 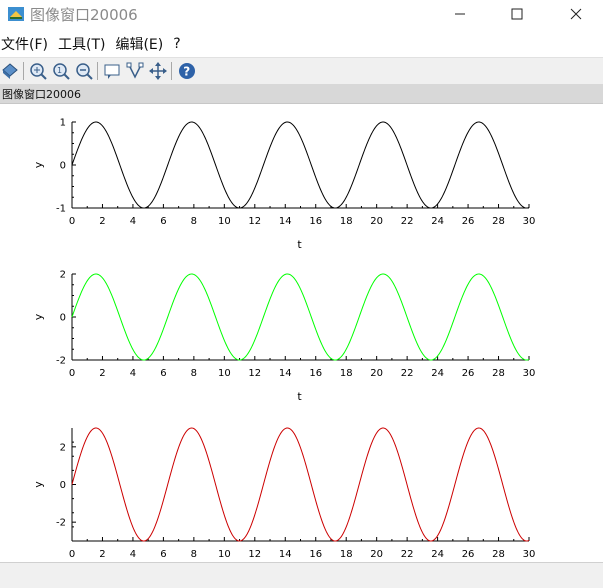 I want to click on datatip-icon, so click(x=112, y=71).